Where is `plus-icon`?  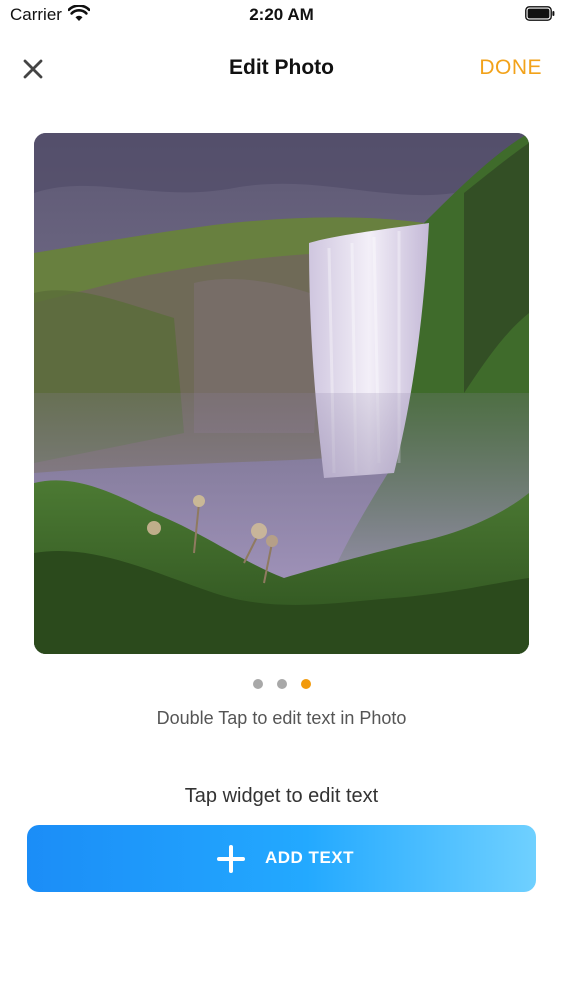
plus-icon is located at coordinates (231, 859).